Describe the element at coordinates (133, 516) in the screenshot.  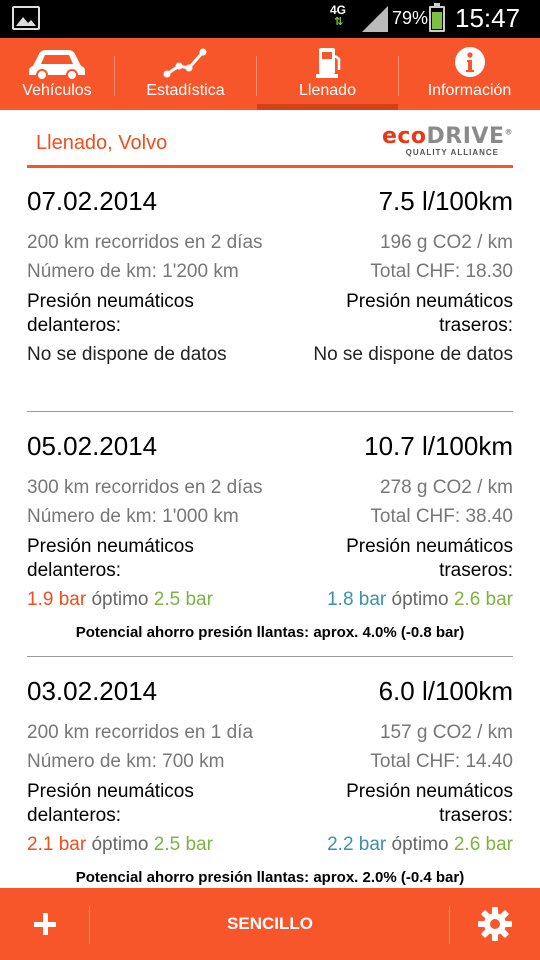
I see `entry-odometer: Número de km: 1'000 km` at that location.